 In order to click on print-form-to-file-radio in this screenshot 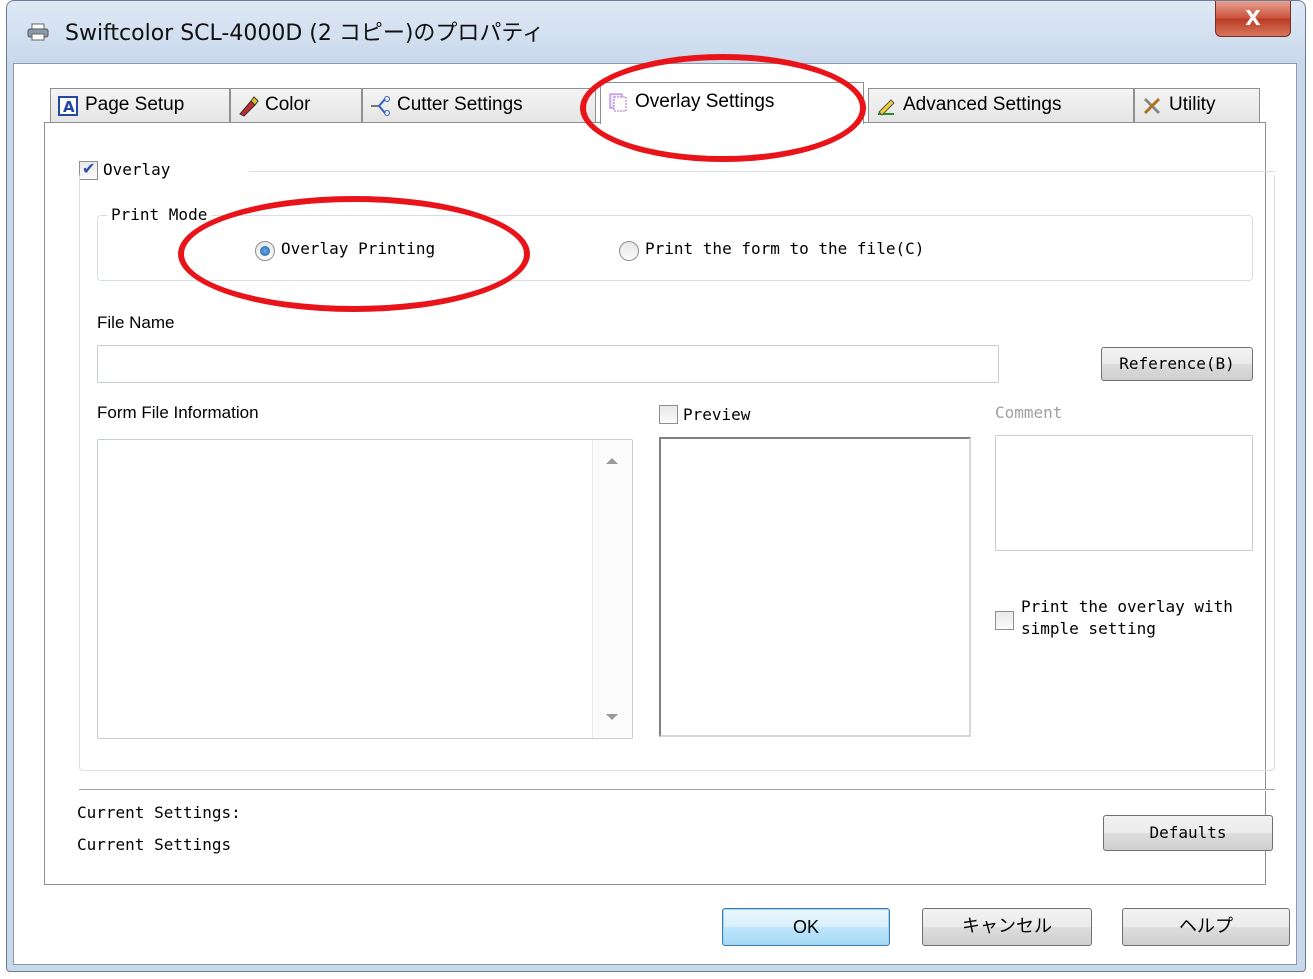, I will do `click(629, 251)`.